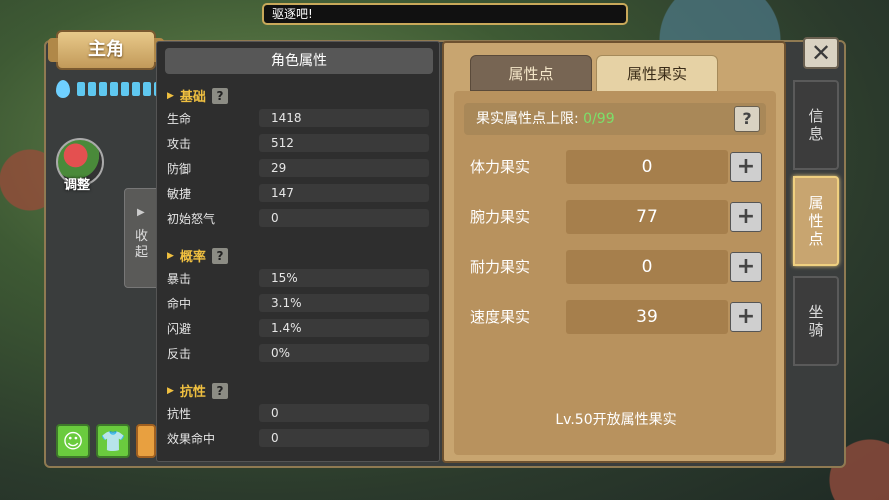 The width and height of the screenshot is (889, 500). I want to click on stat-value: 15%, so click(344, 278).